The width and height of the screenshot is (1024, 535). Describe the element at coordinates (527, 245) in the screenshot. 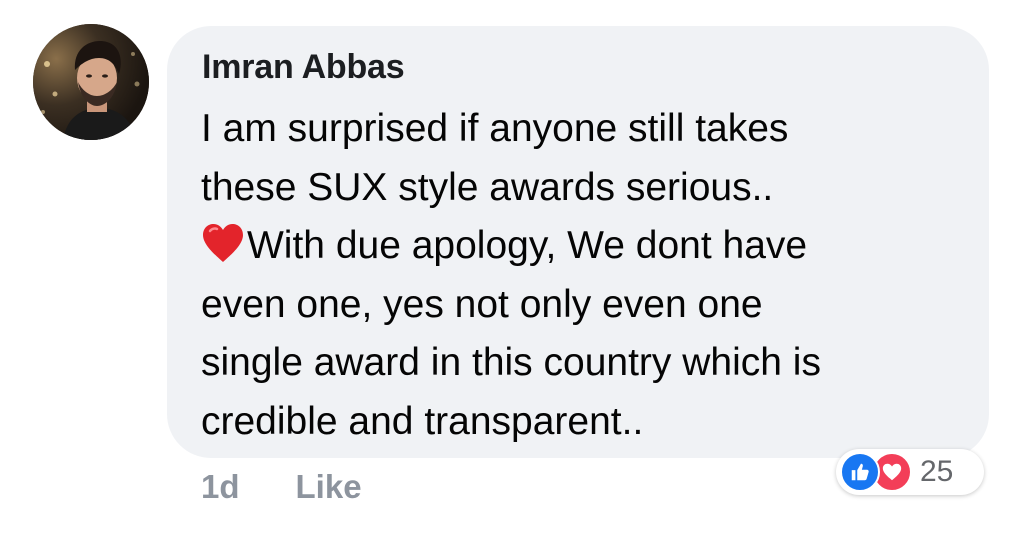

I see `comment-line: With due apology, We dont have` at that location.